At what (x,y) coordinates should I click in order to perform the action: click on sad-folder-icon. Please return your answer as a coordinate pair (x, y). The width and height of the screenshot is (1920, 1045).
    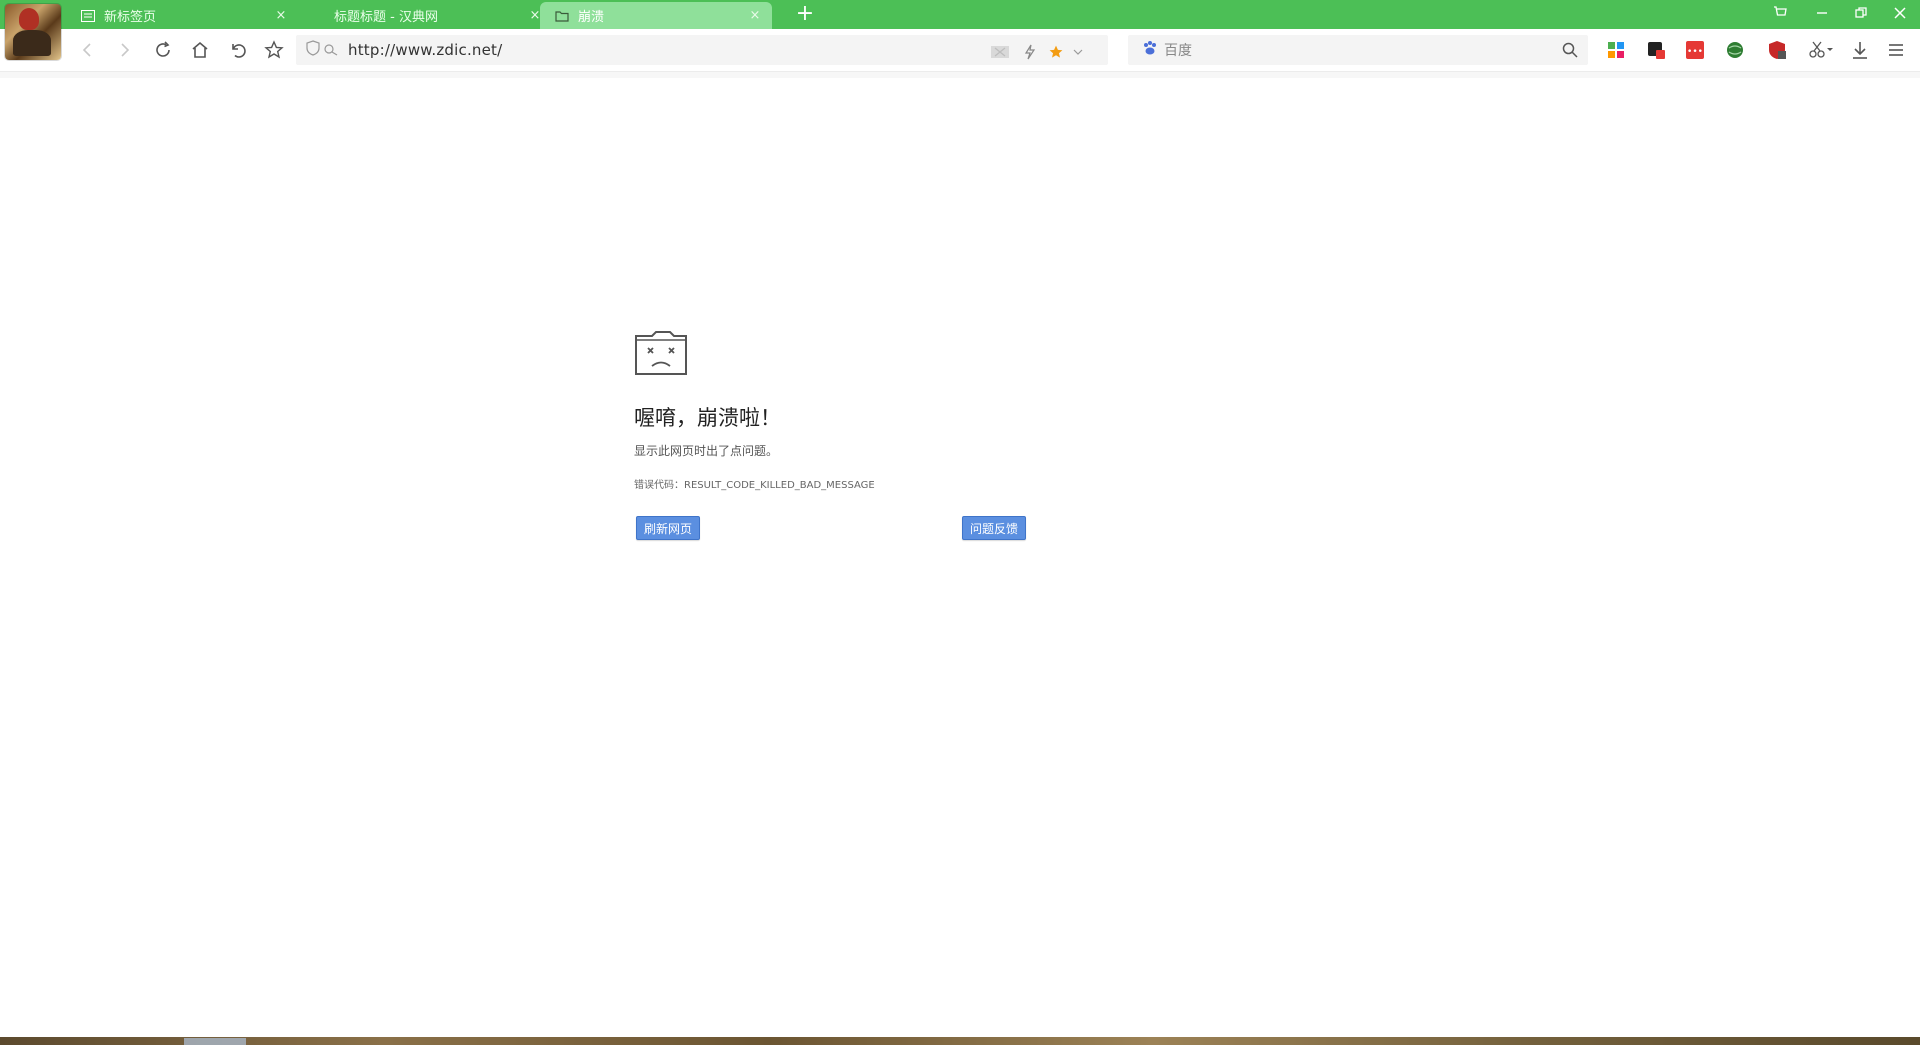
    Looking at the image, I should click on (661, 354).